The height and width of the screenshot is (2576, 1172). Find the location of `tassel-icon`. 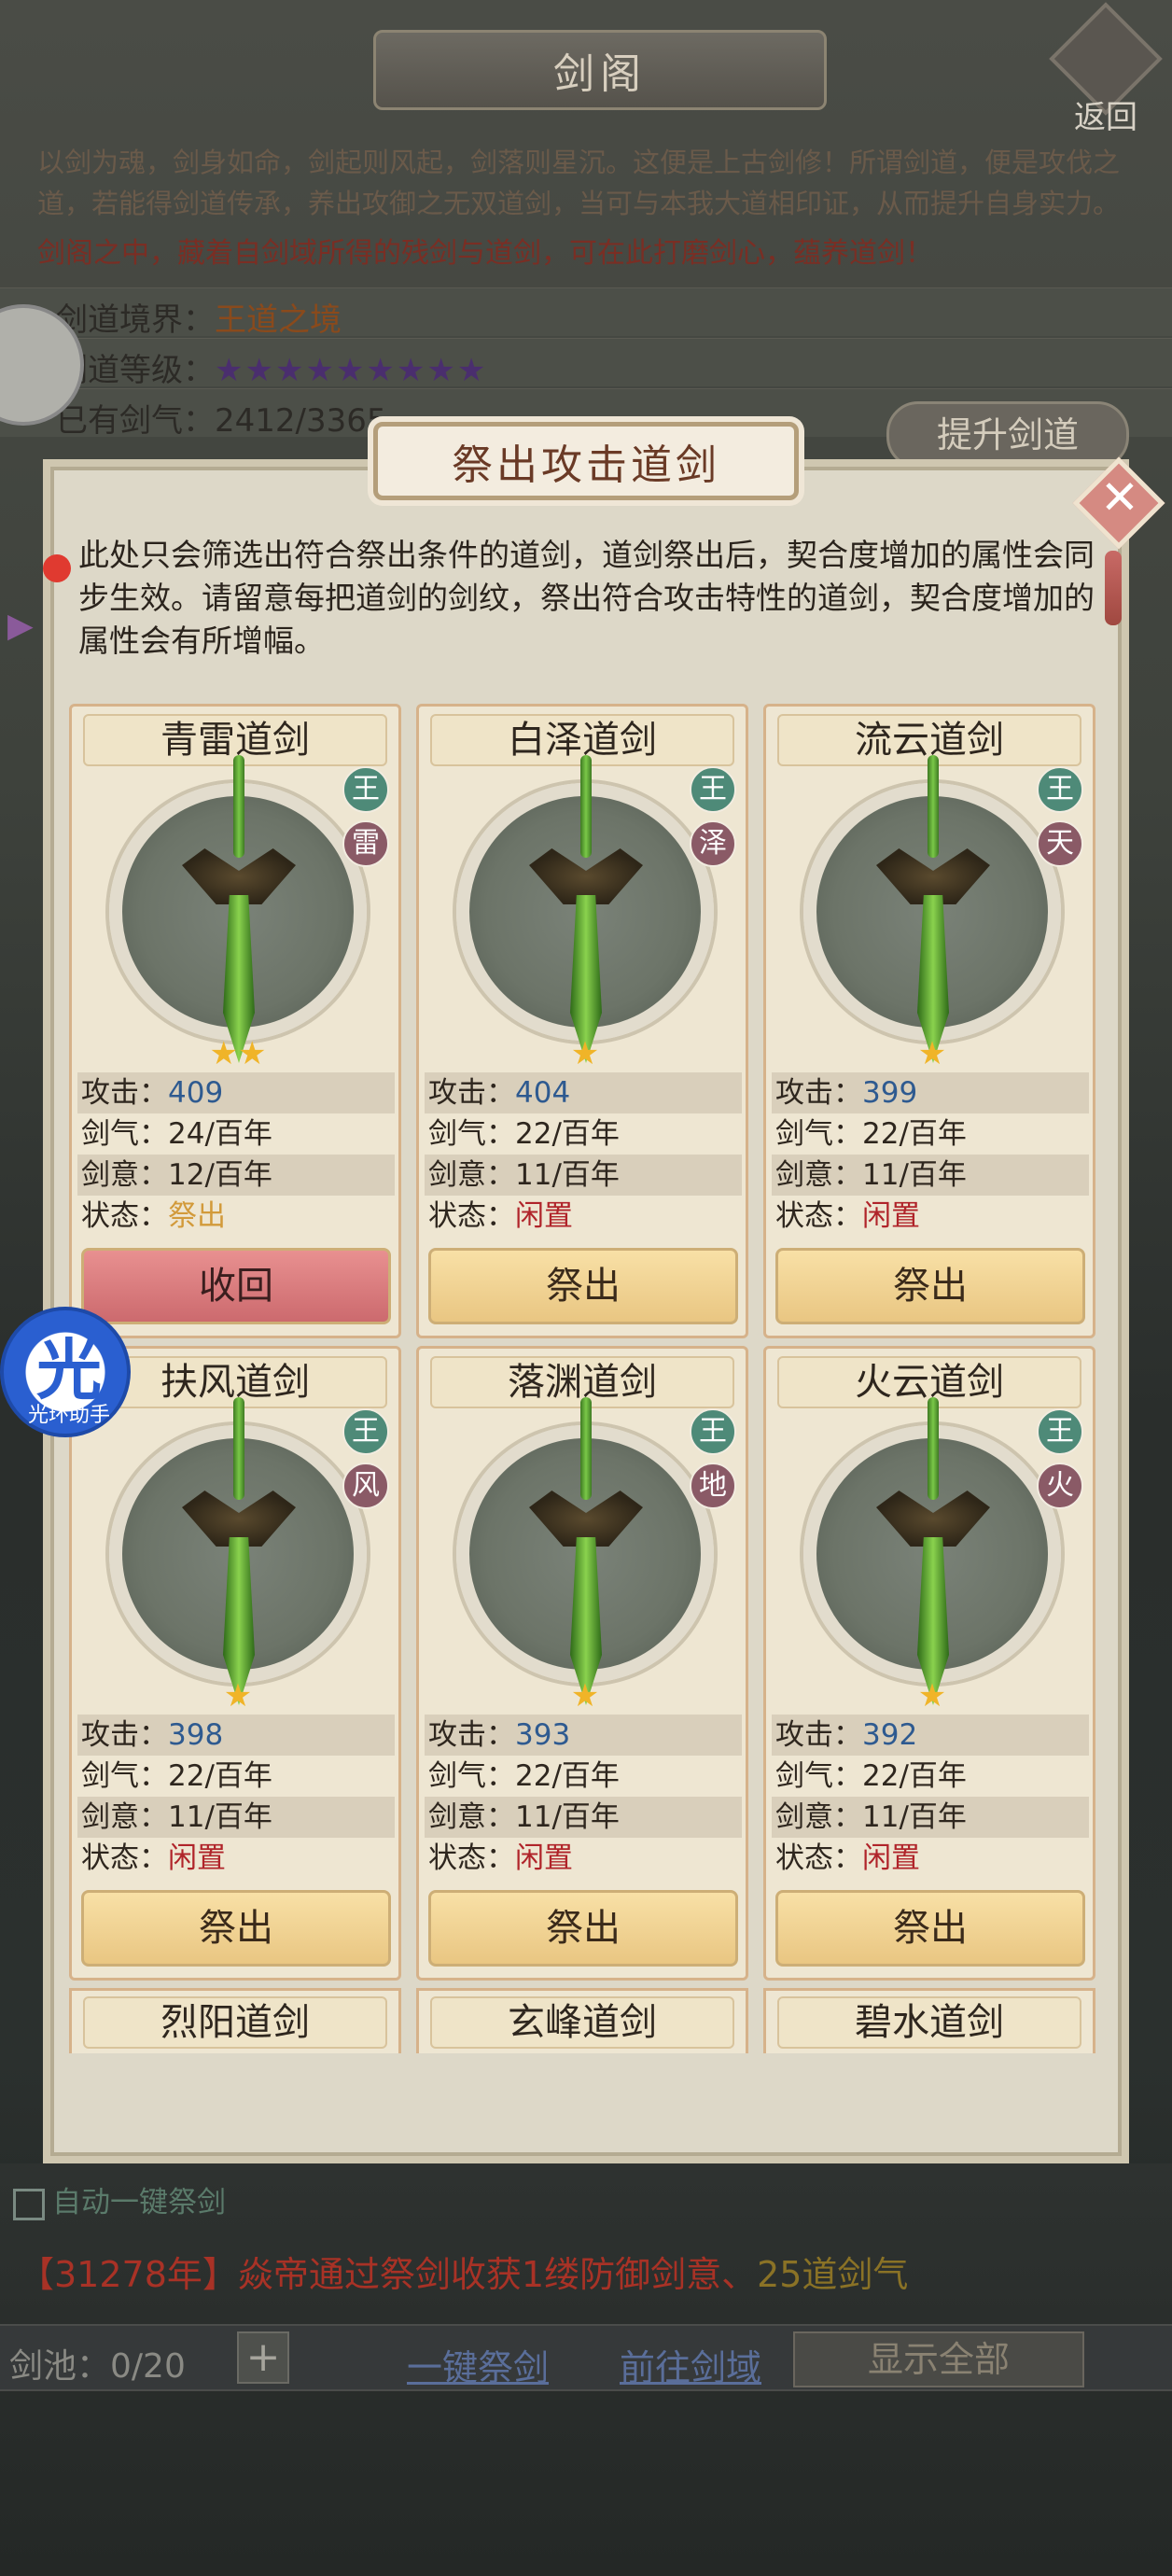

tassel-icon is located at coordinates (1113, 588).